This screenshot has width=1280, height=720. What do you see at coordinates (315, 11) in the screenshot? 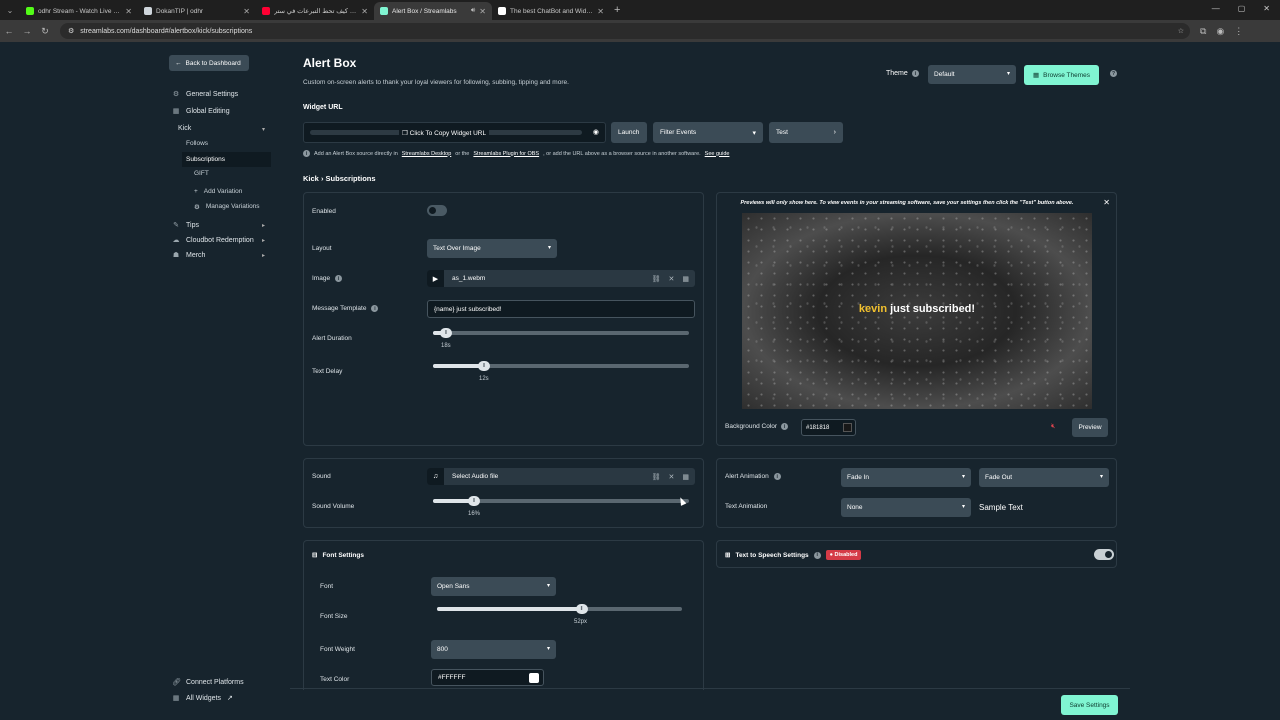
I see `browser-tab: شرح كيف تحط التبرعات في ستر... ✕` at bounding box center [315, 11].